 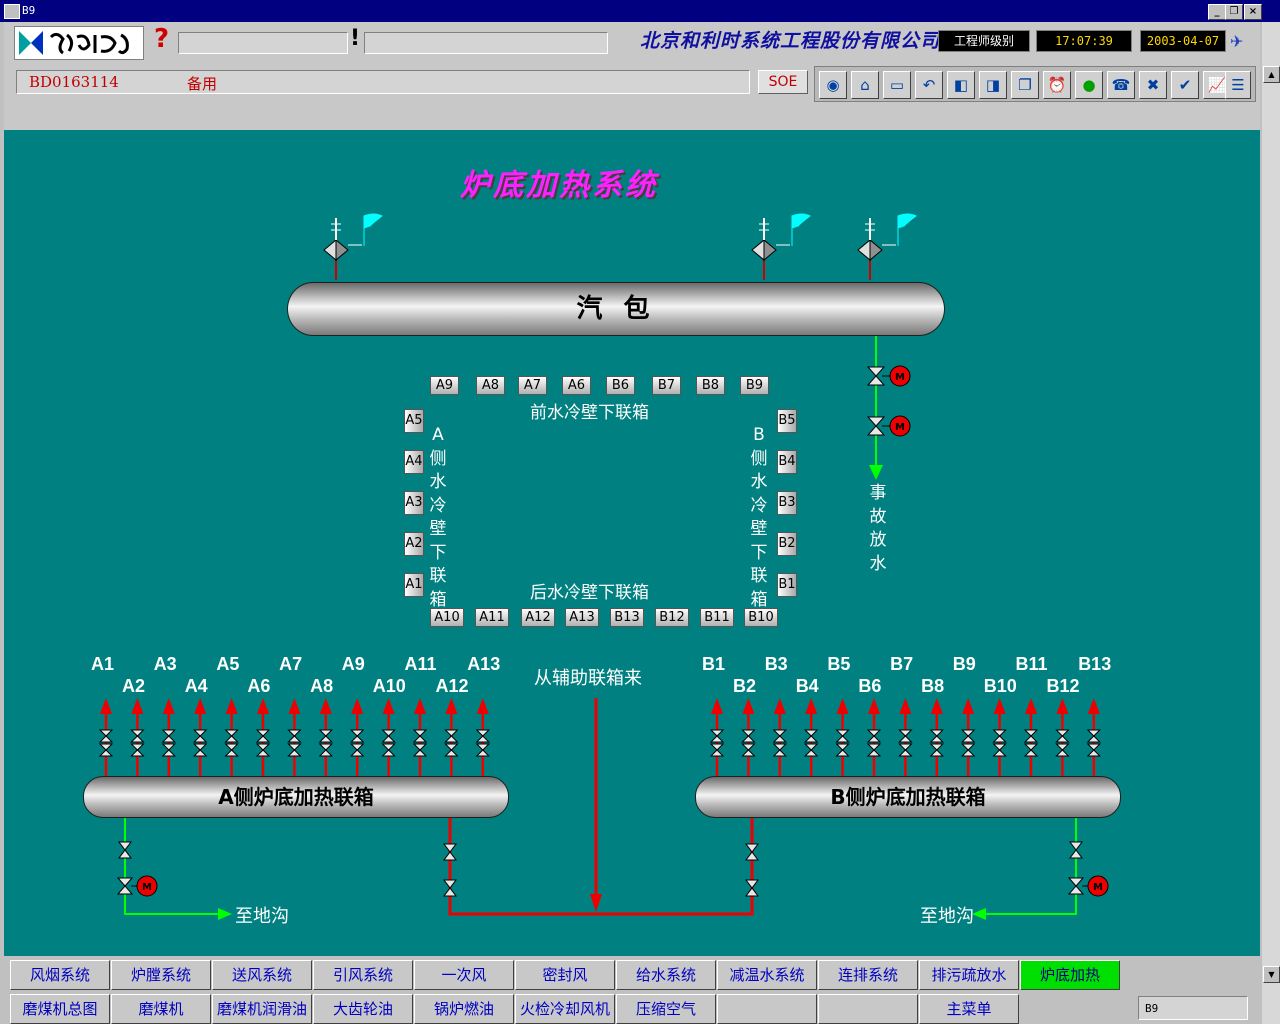 What do you see at coordinates (908, 797) in the screenshot?
I see `b-heating-header: B侧炉底加热联箱` at bounding box center [908, 797].